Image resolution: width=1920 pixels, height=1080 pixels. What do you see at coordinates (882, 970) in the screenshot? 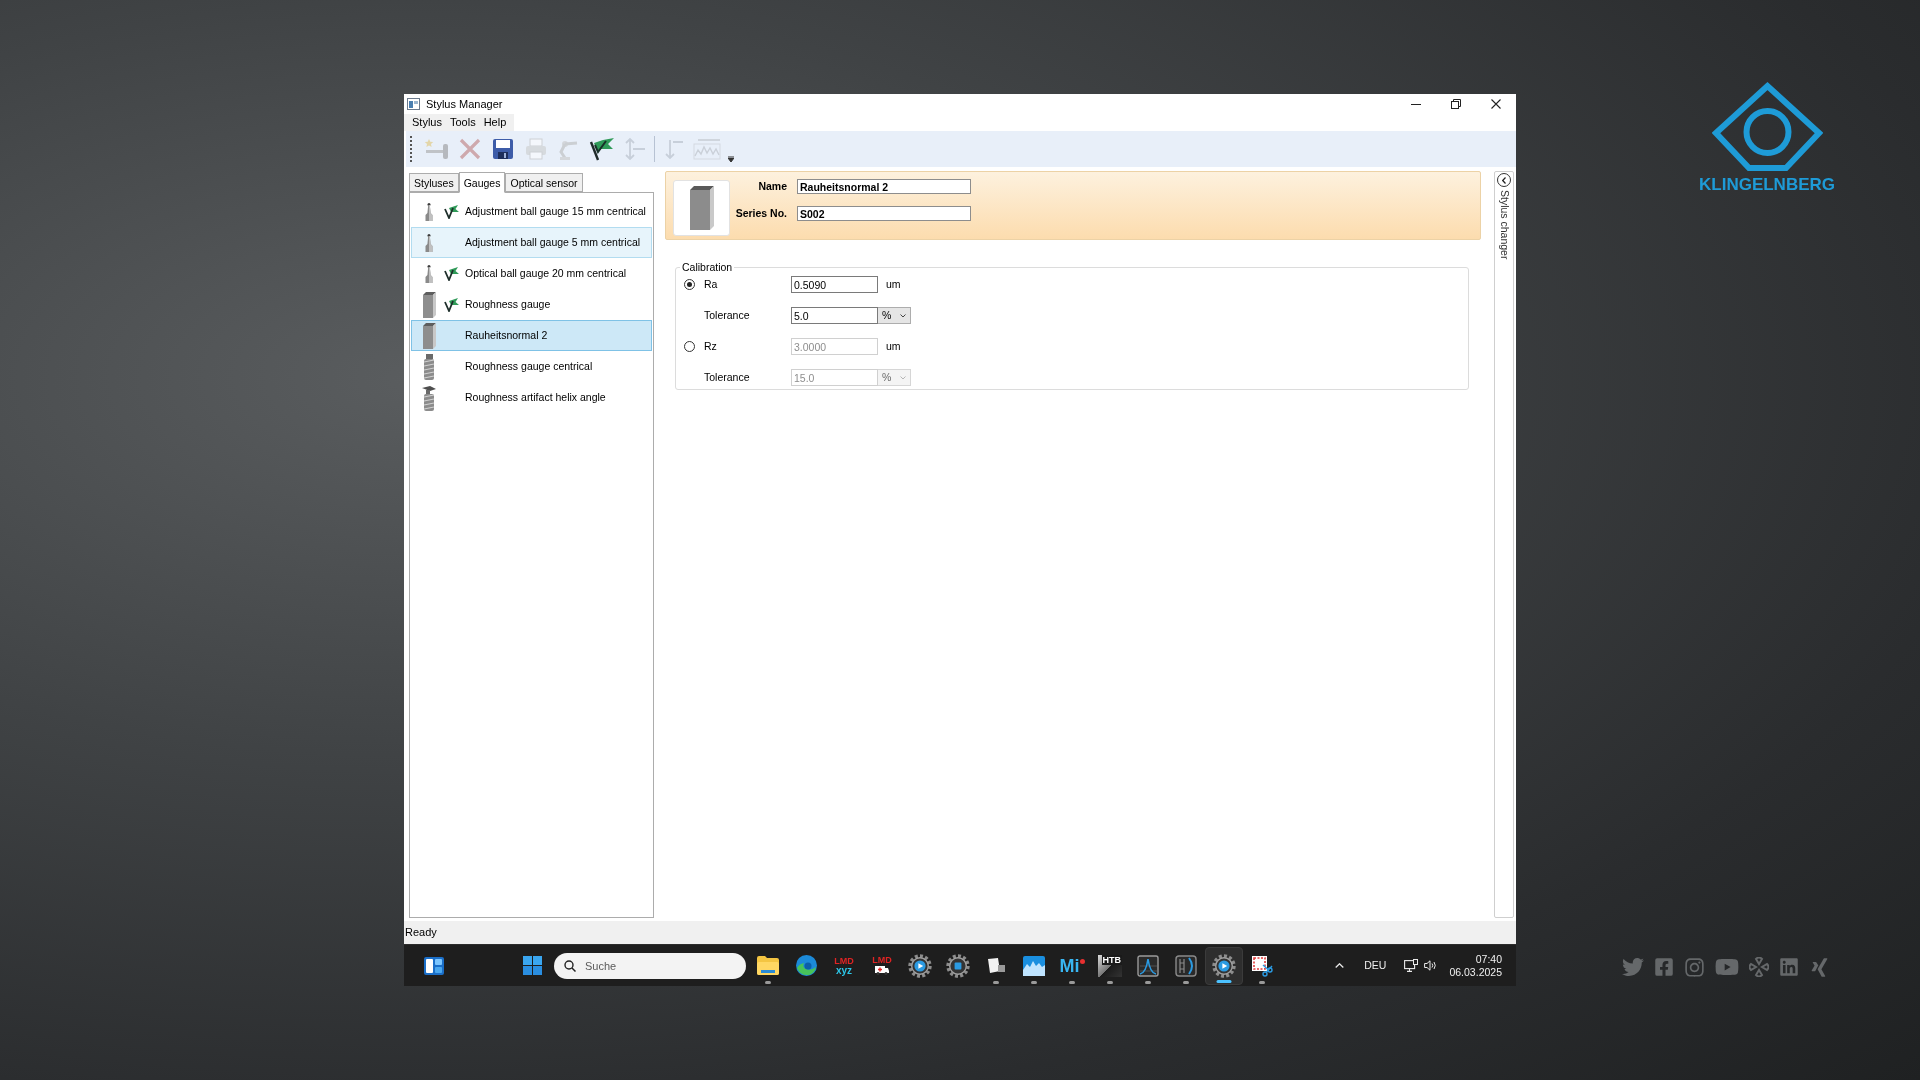
I see `ambulance-icon` at bounding box center [882, 970].